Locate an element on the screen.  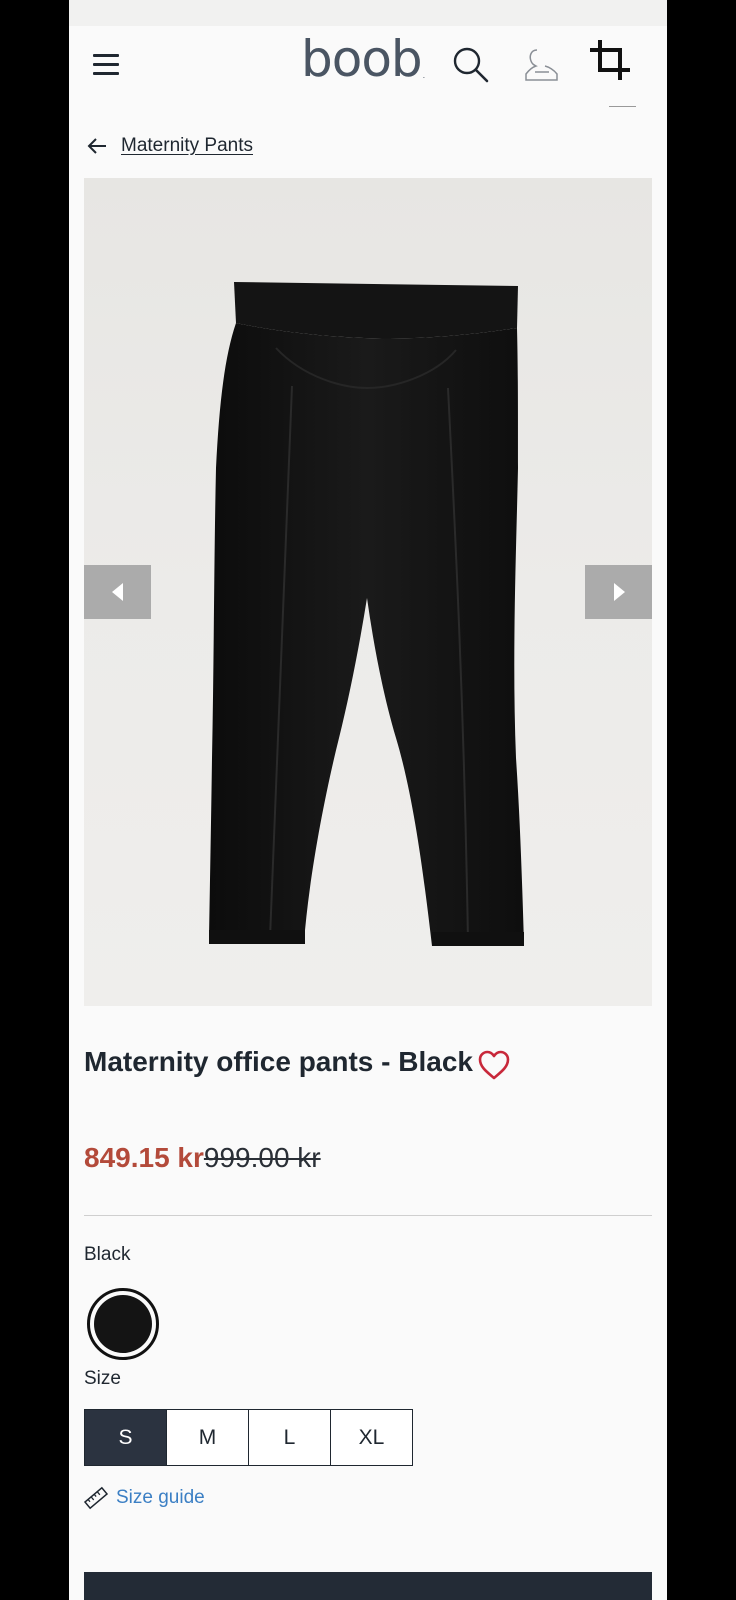
breadcrumb: Maternity Pants is located at coordinates (169, 146).